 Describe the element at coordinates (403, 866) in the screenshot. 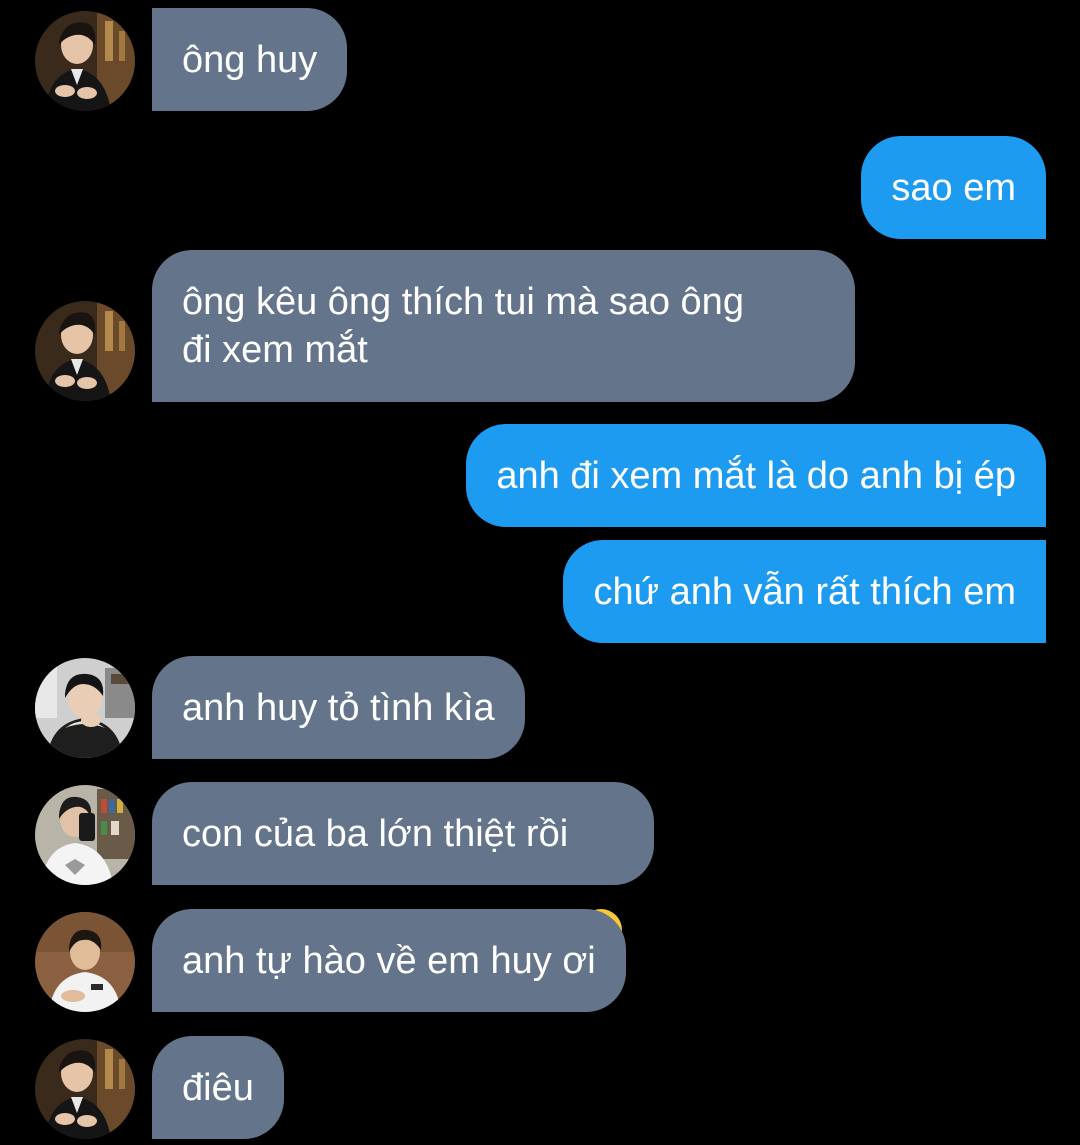

I see `message-bubble-incoming: con của ba lớn thiệt rồi` at that location.